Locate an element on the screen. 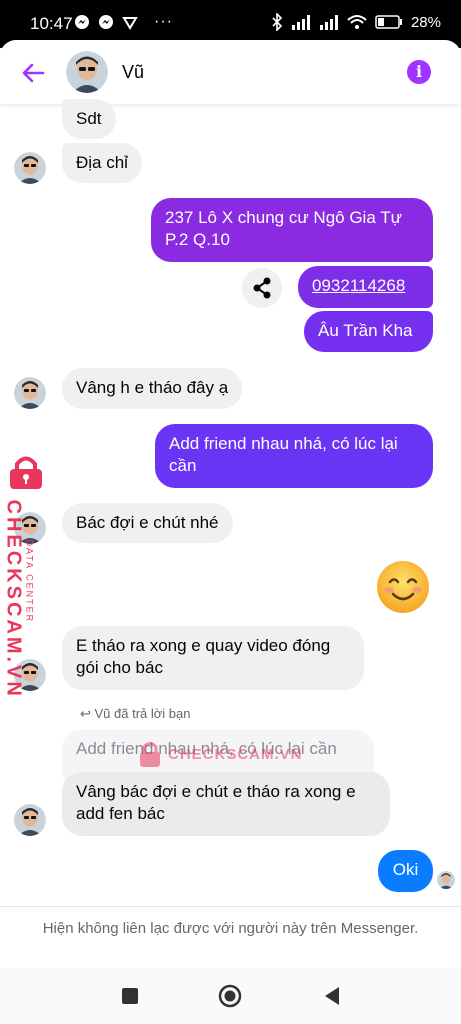 Image resolution: width=461 pixels, height=1024 pixels. message-text: 237 Lô X chung cư Ngô Gia Tự P.2 Q.10 is located at coordinates (283, 228).